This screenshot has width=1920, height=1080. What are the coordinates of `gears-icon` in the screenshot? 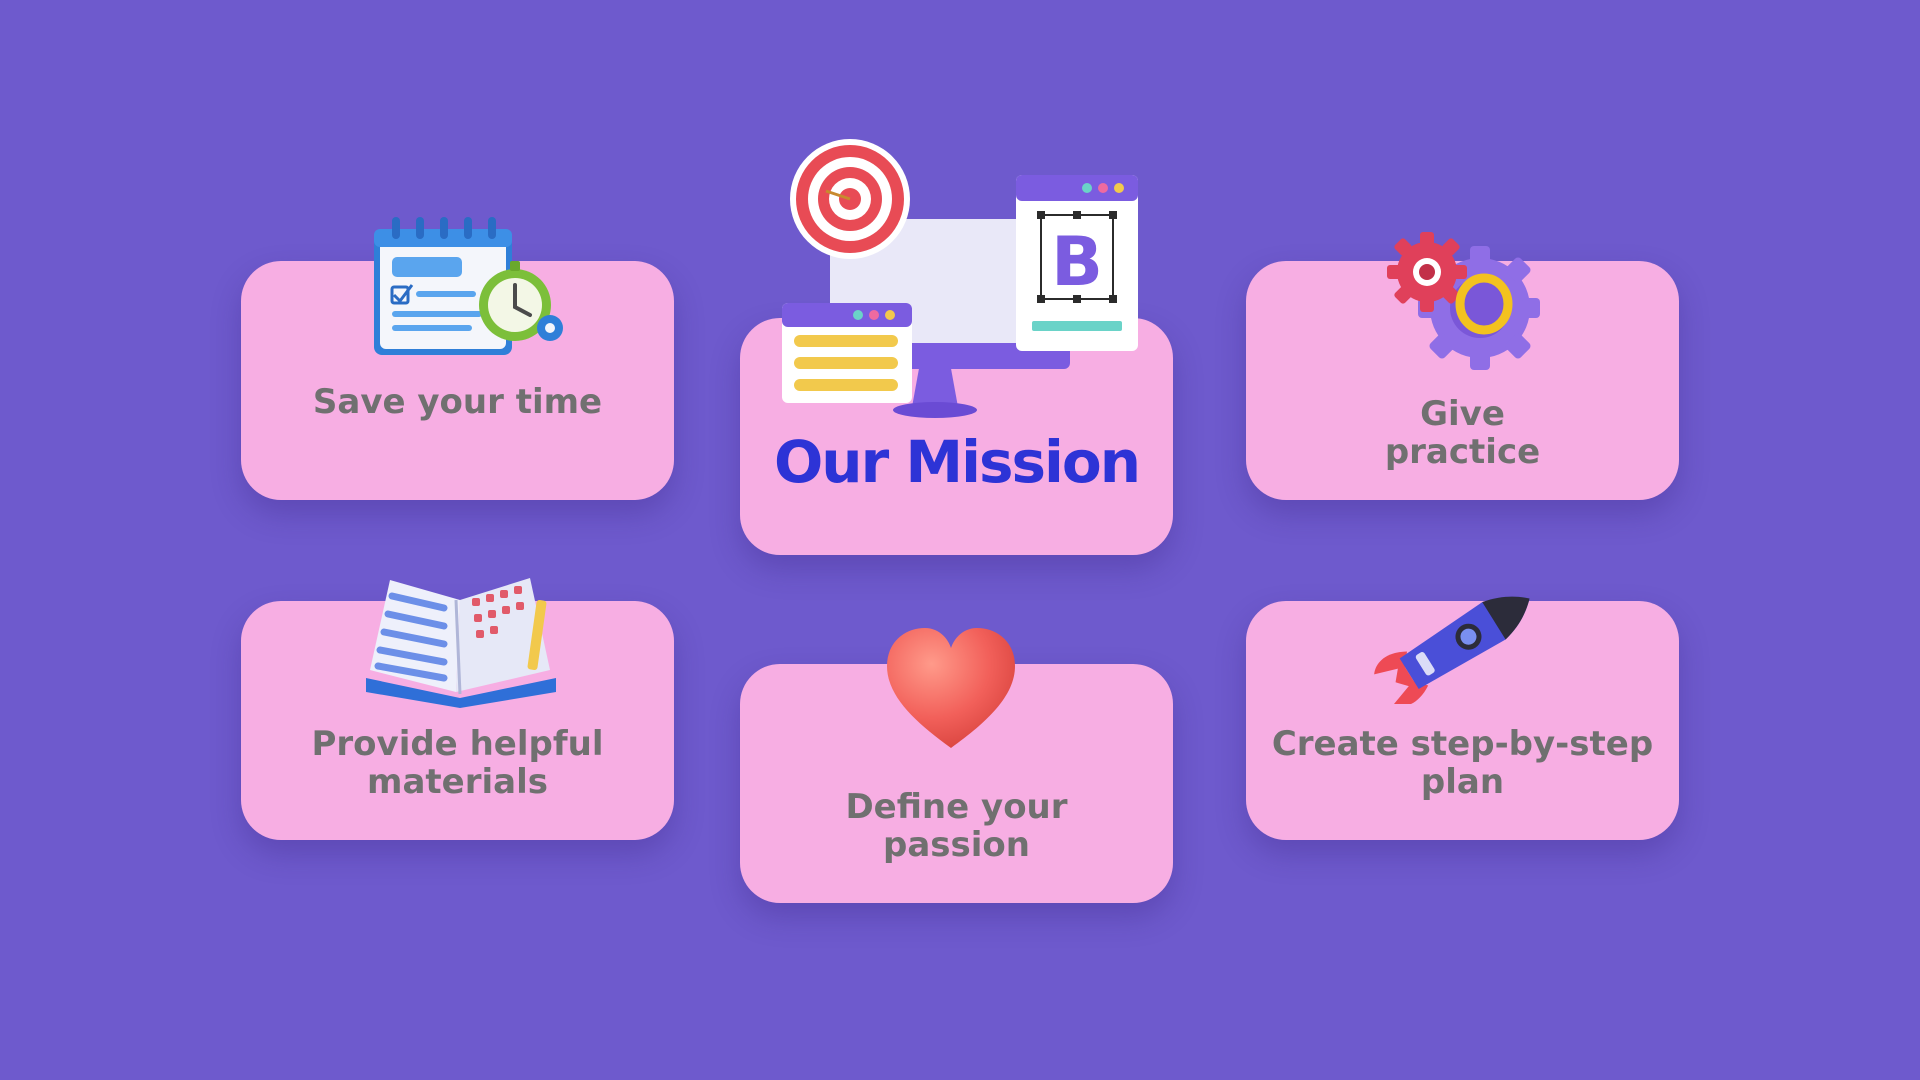 It's located at (1463, 301).